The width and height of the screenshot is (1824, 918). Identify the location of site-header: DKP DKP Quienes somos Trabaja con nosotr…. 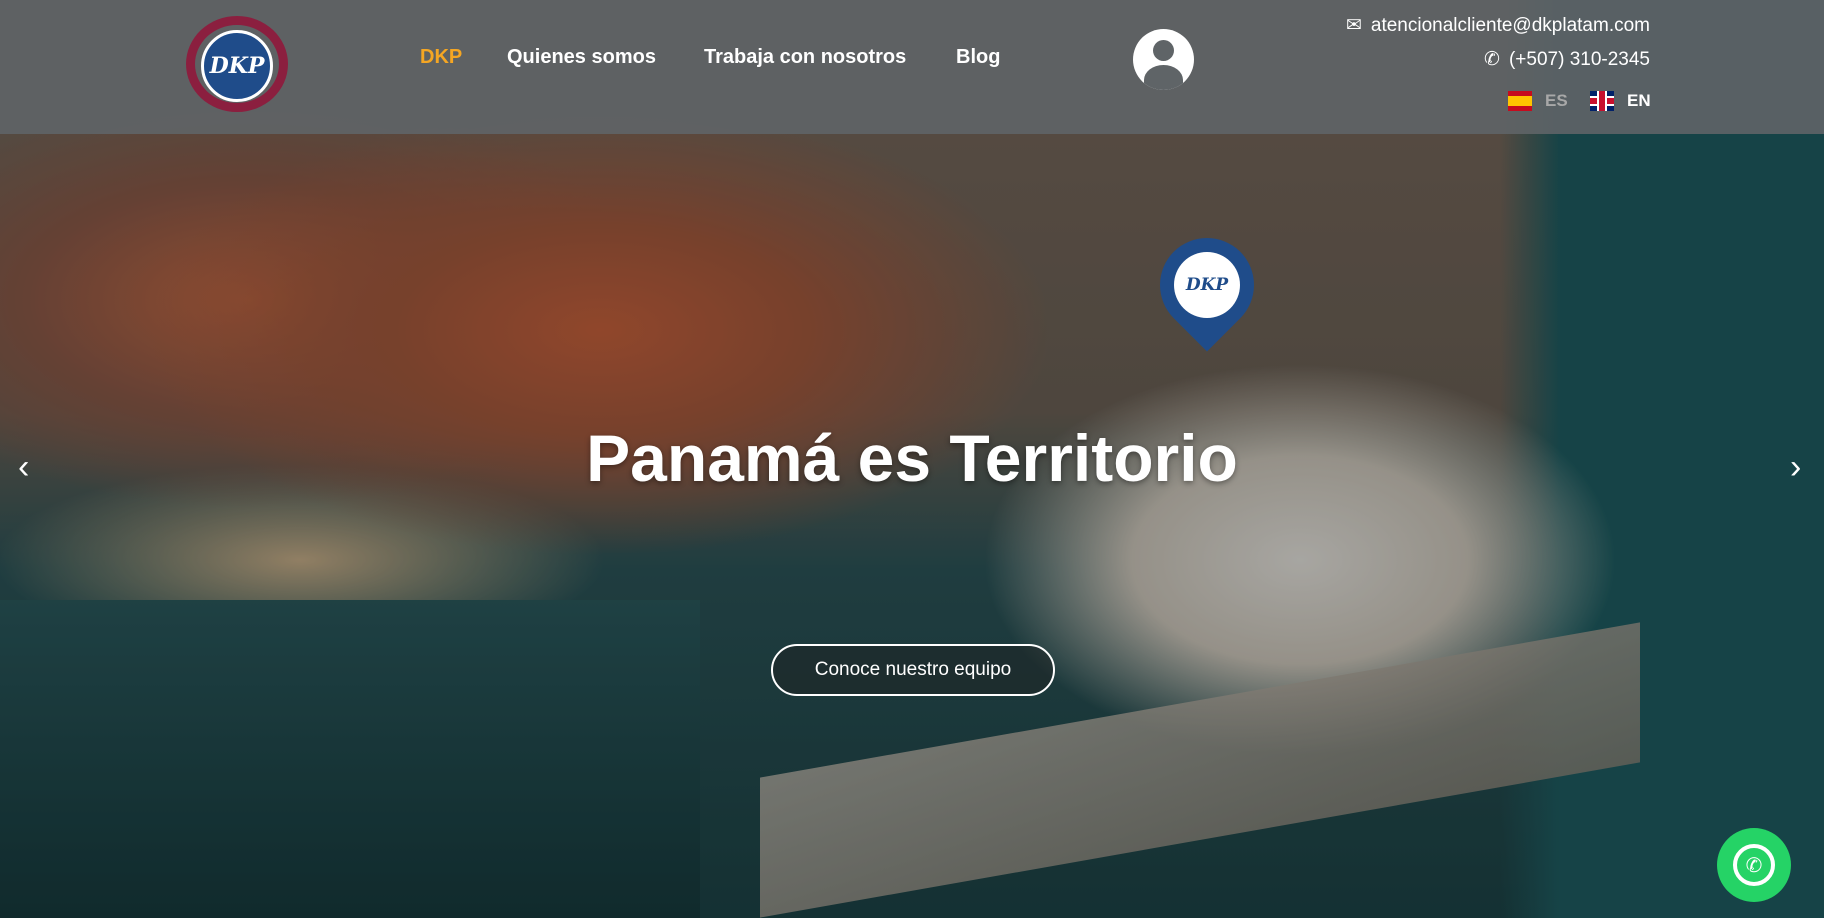
(912, 67).